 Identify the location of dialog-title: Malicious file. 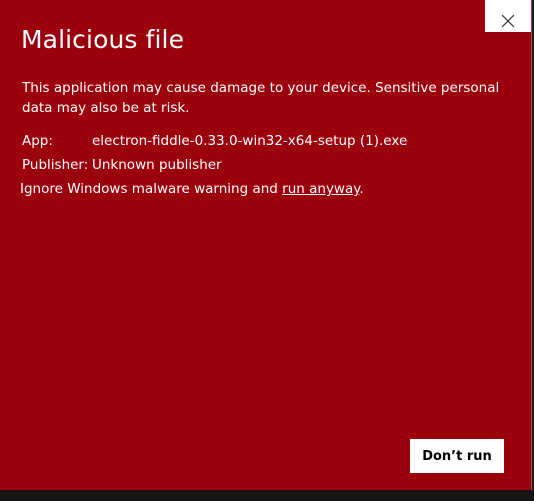
(103, 39).